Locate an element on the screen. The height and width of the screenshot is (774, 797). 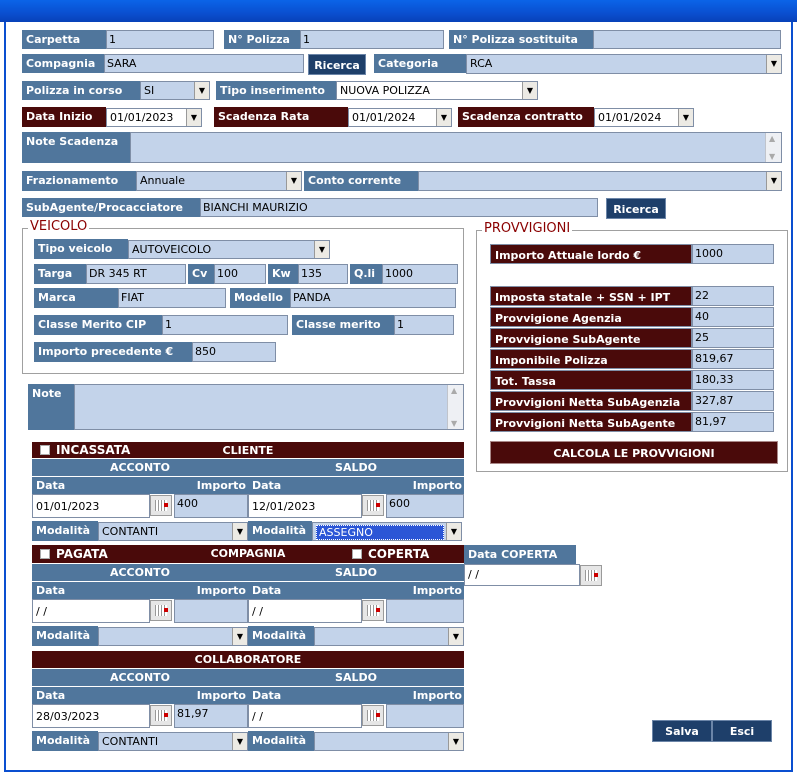
imposta-statale-field: 22 is located at coordinates (733, 296).